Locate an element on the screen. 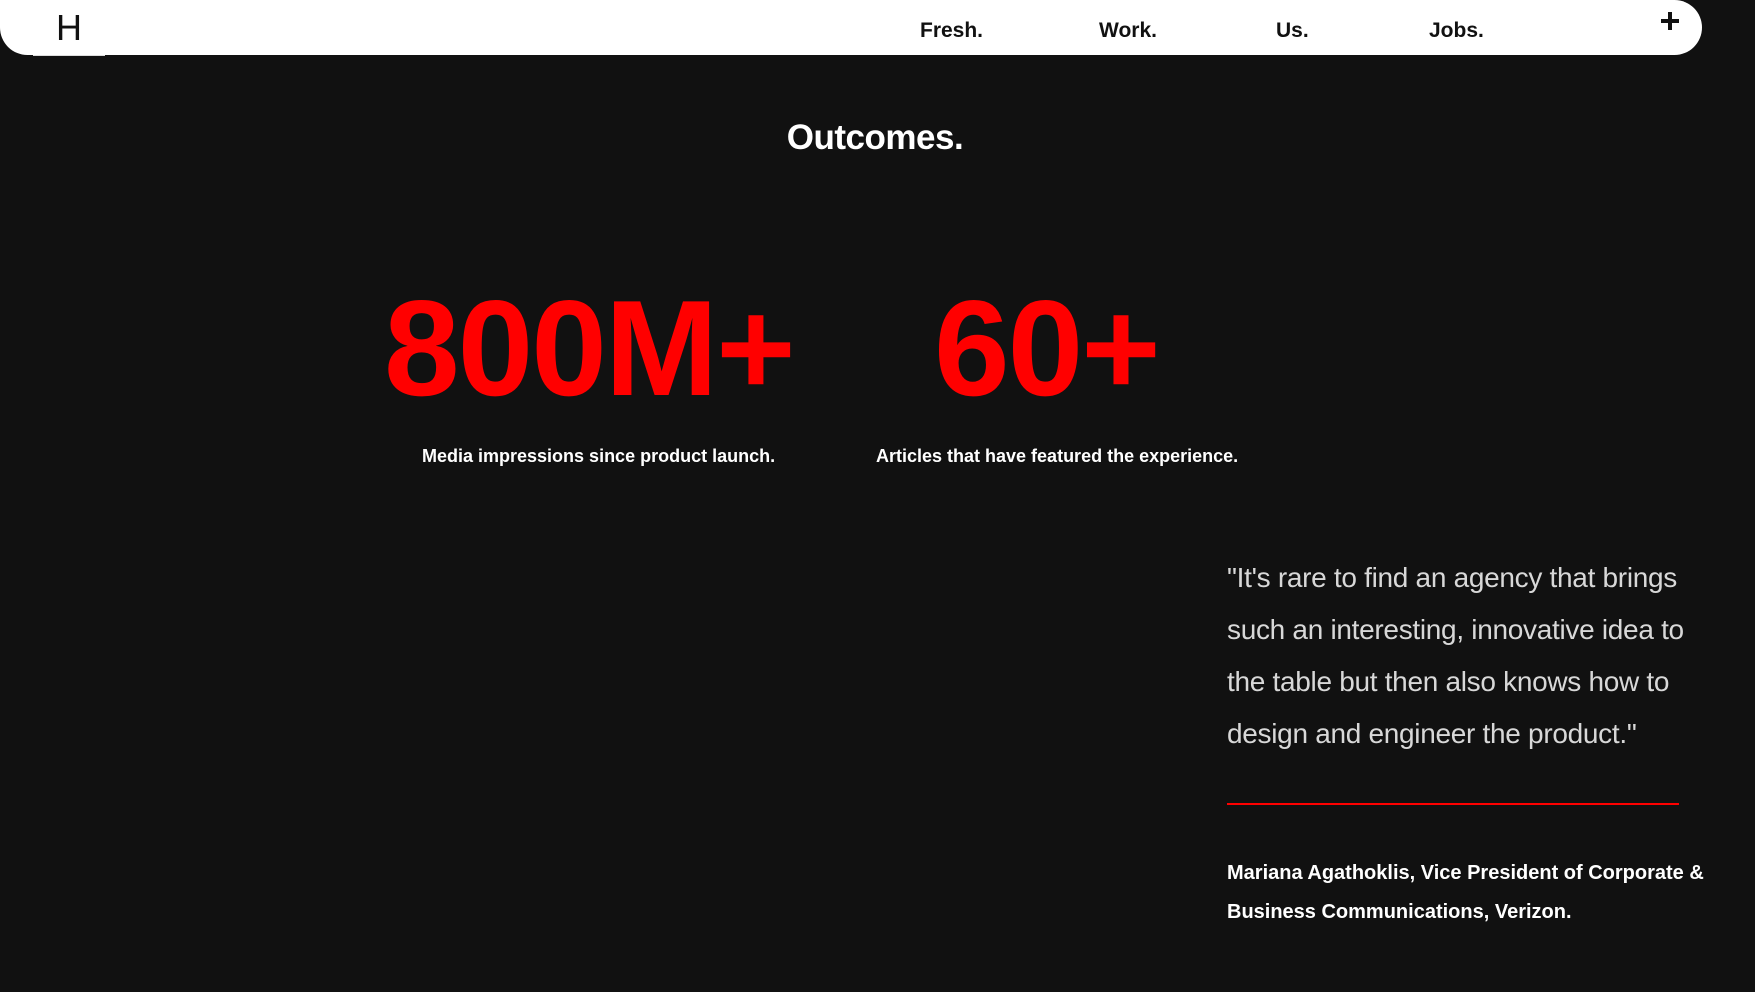  quote-divider is located at coordinates (1453, 804).